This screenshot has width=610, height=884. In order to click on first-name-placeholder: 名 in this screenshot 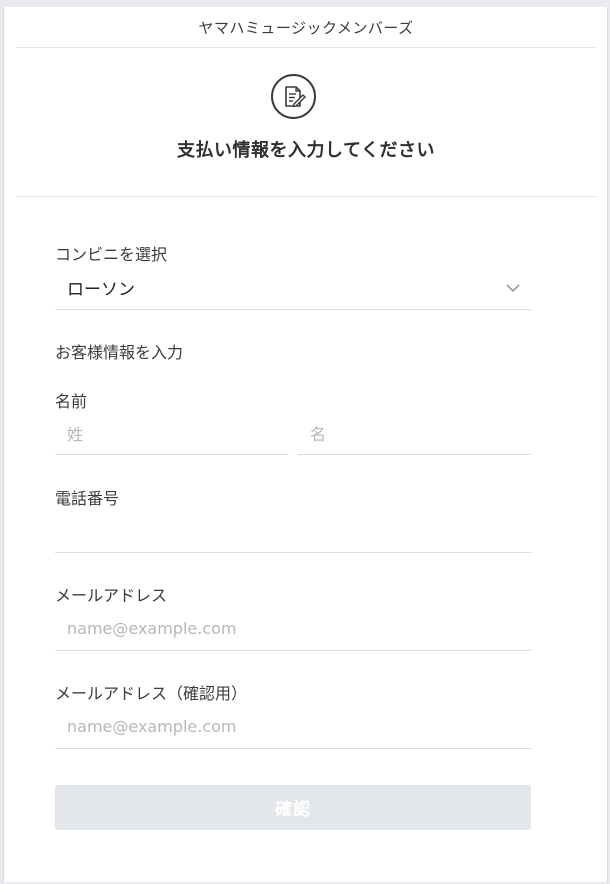, I will do `click(318, 434)`.